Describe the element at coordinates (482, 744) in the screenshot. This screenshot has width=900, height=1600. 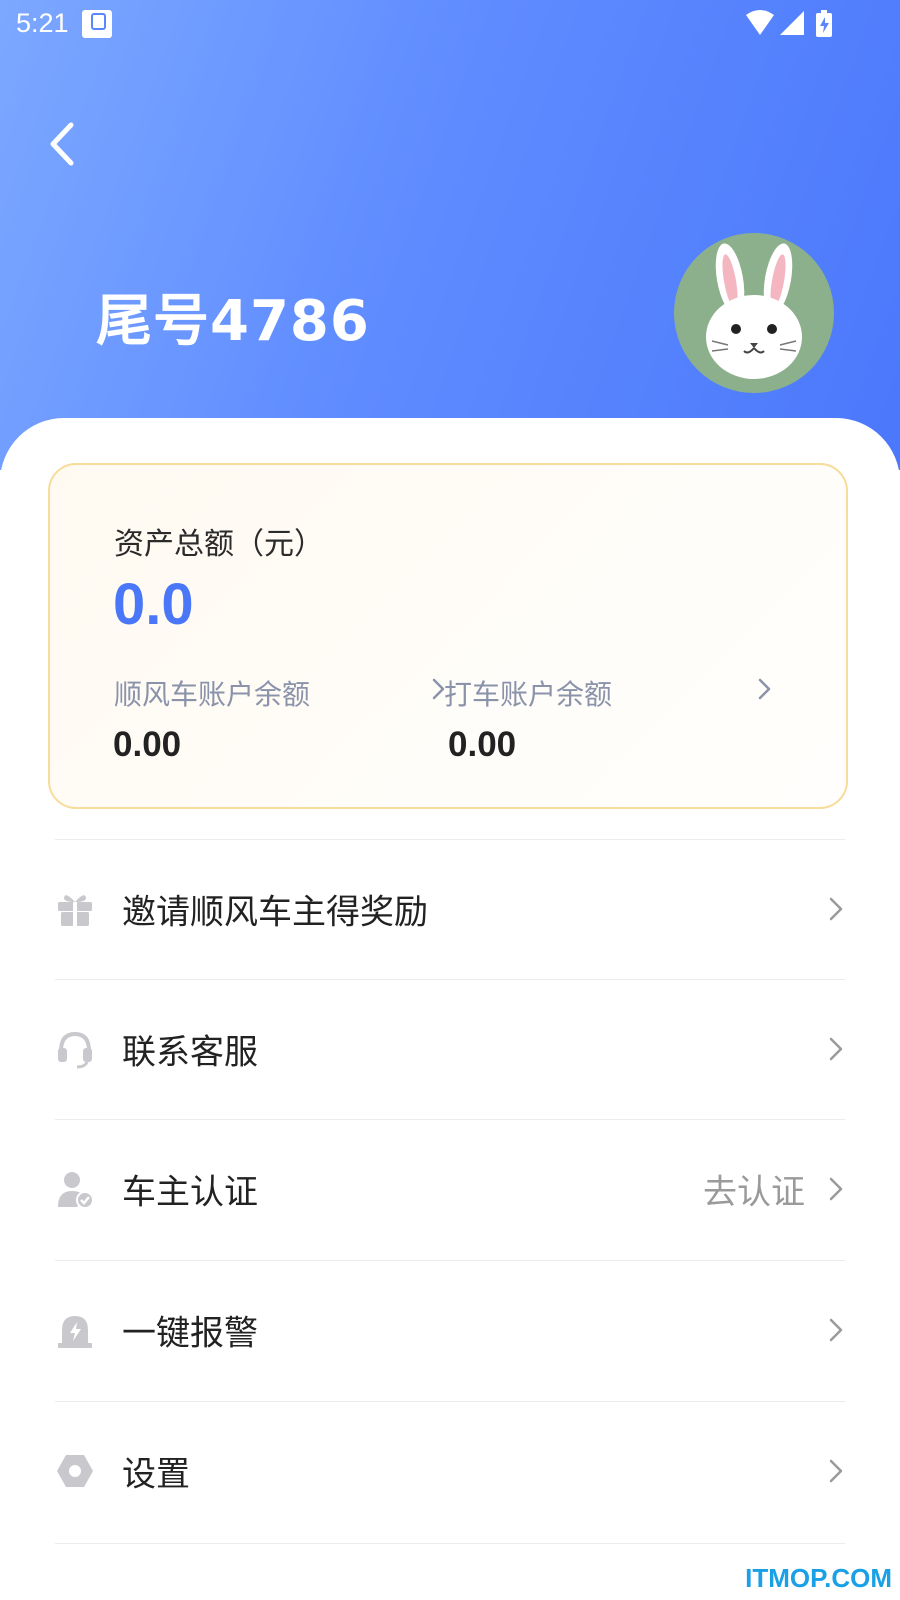
I see `taxi-balance-value: 0.00` at that location.